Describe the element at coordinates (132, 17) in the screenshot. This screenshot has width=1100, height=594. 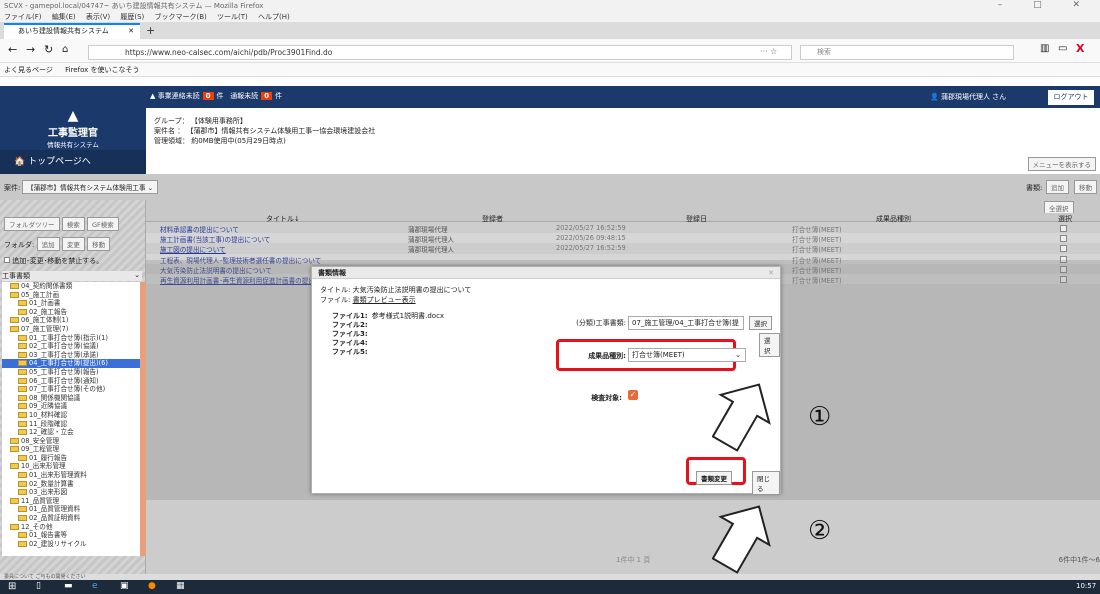
I see `menu-history: 履歴(S)` at that location.